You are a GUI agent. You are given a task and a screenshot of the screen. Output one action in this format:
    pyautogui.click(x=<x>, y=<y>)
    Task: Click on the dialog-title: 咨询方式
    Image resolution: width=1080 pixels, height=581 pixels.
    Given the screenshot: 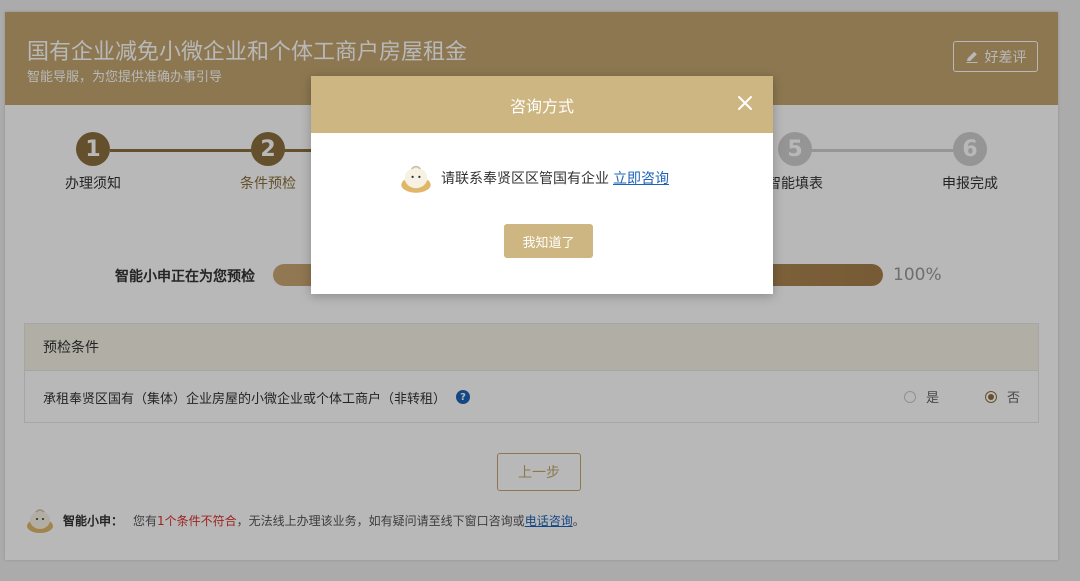 What is the action you would take?
    pyautogui.click(x=541, y=106)
    